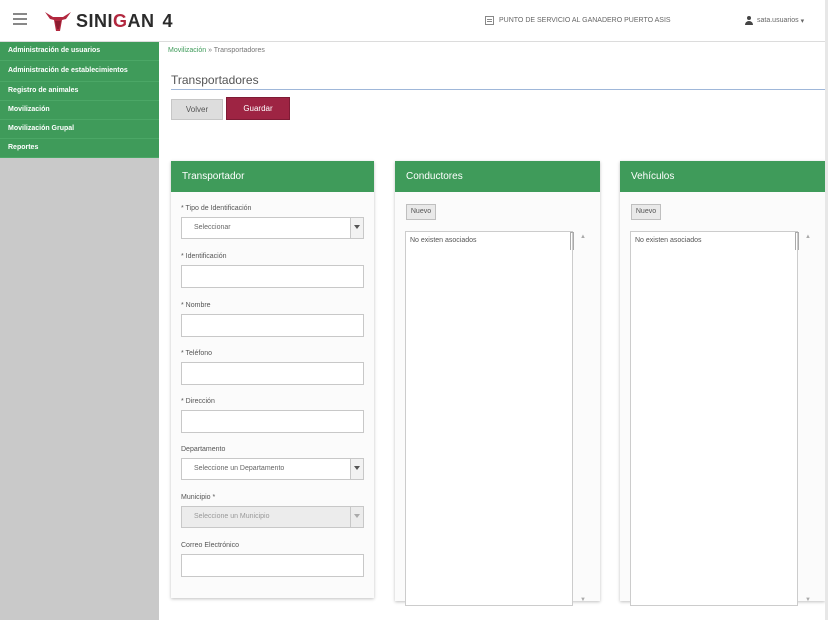 This screenshot has height=620, width=828. Describe the element at coordinates (258, 108) in the screenshot. I see `guardar-button: Guardar` at that location.